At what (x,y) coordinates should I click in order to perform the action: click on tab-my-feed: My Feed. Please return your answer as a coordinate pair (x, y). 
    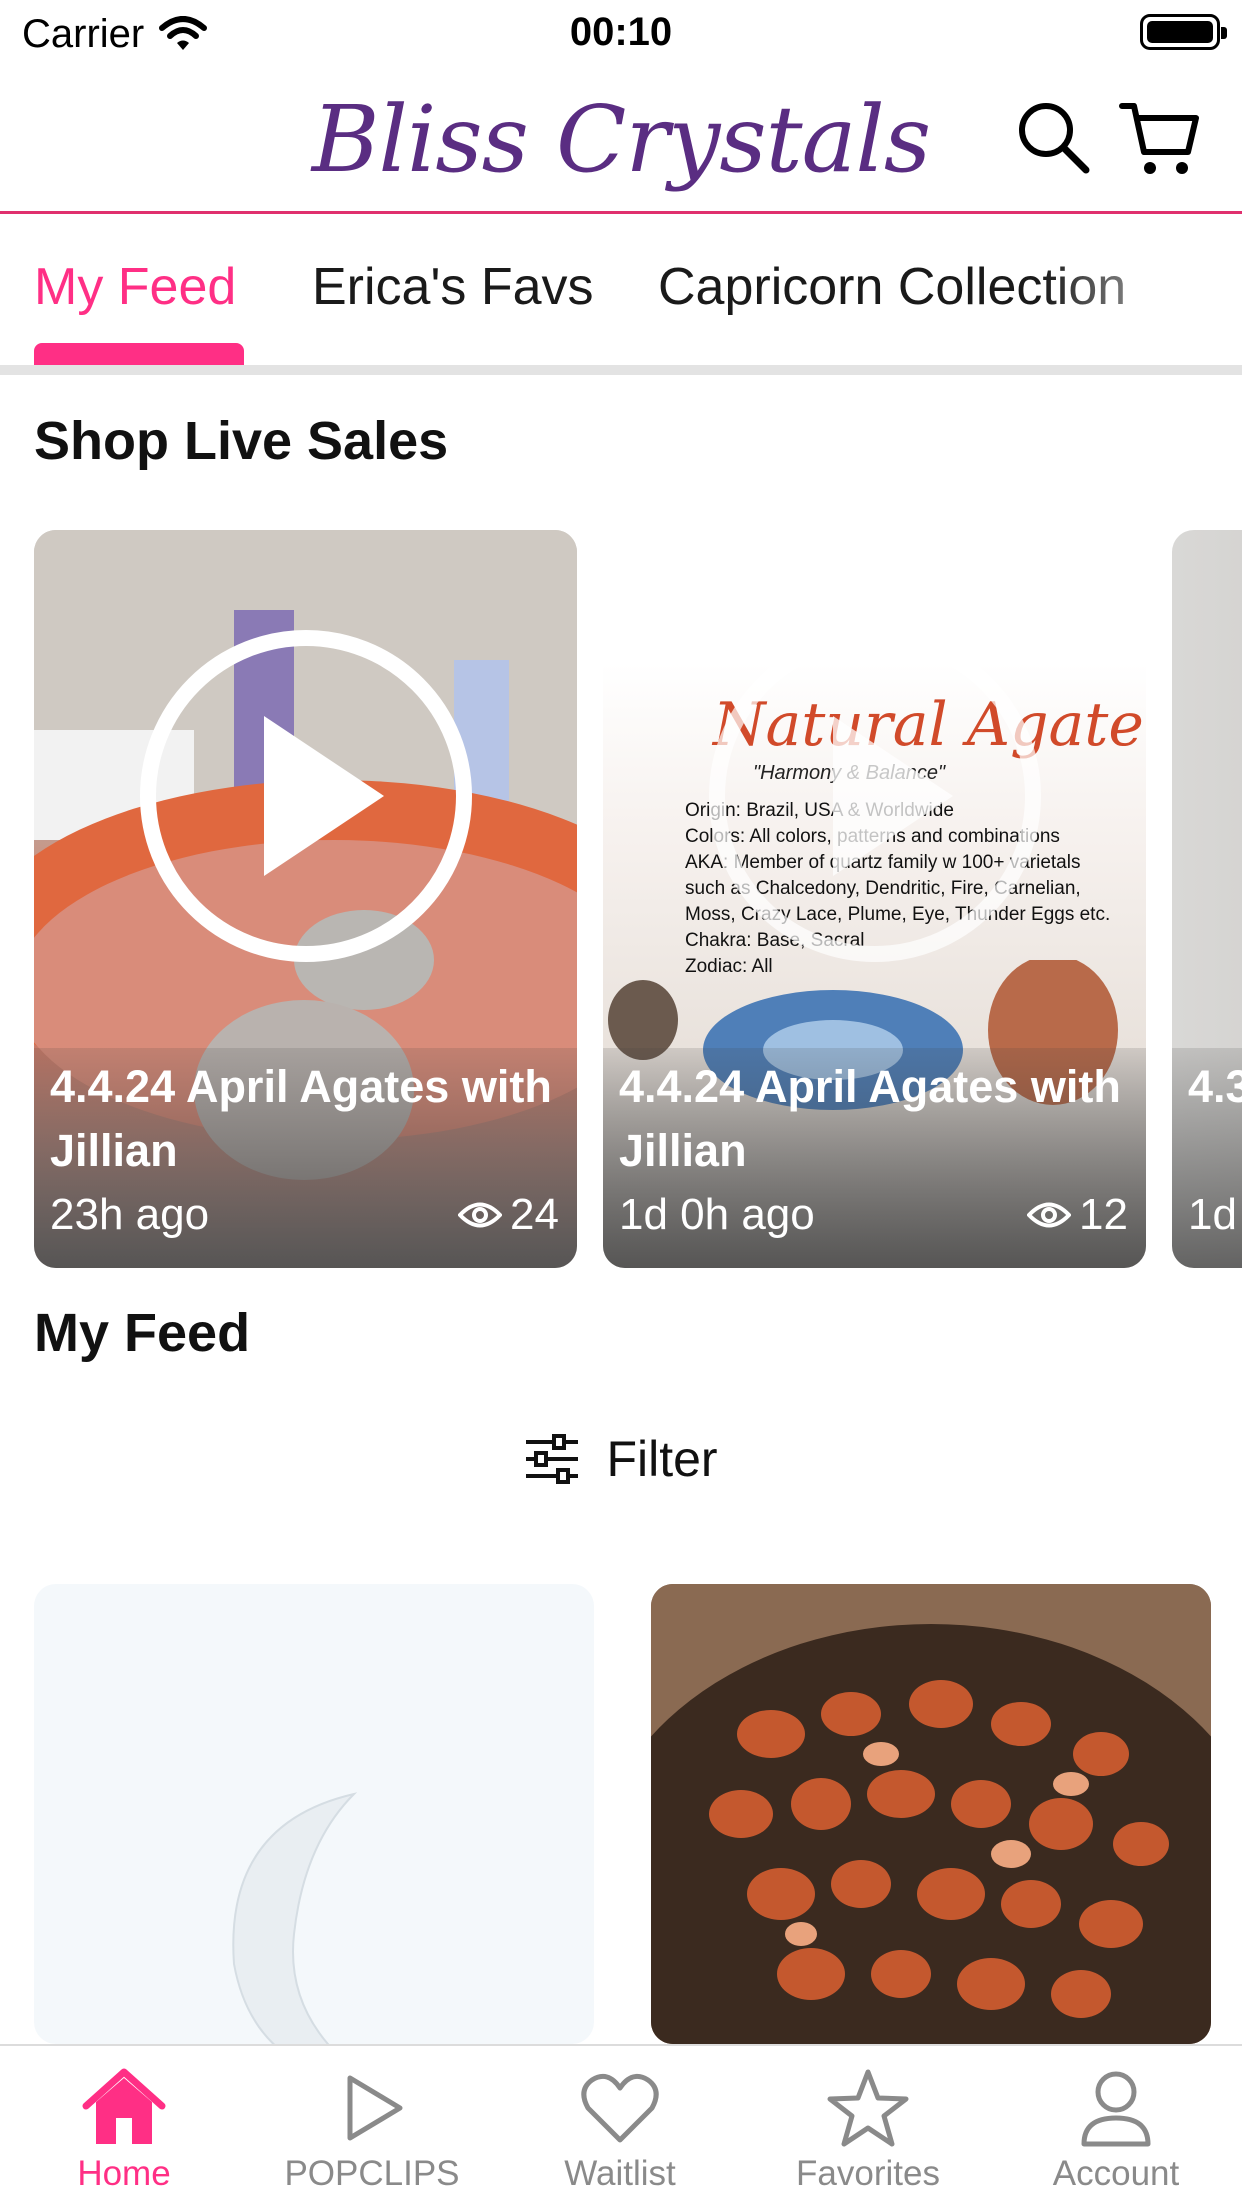
    Looking at the image, I should click on (135, 287).